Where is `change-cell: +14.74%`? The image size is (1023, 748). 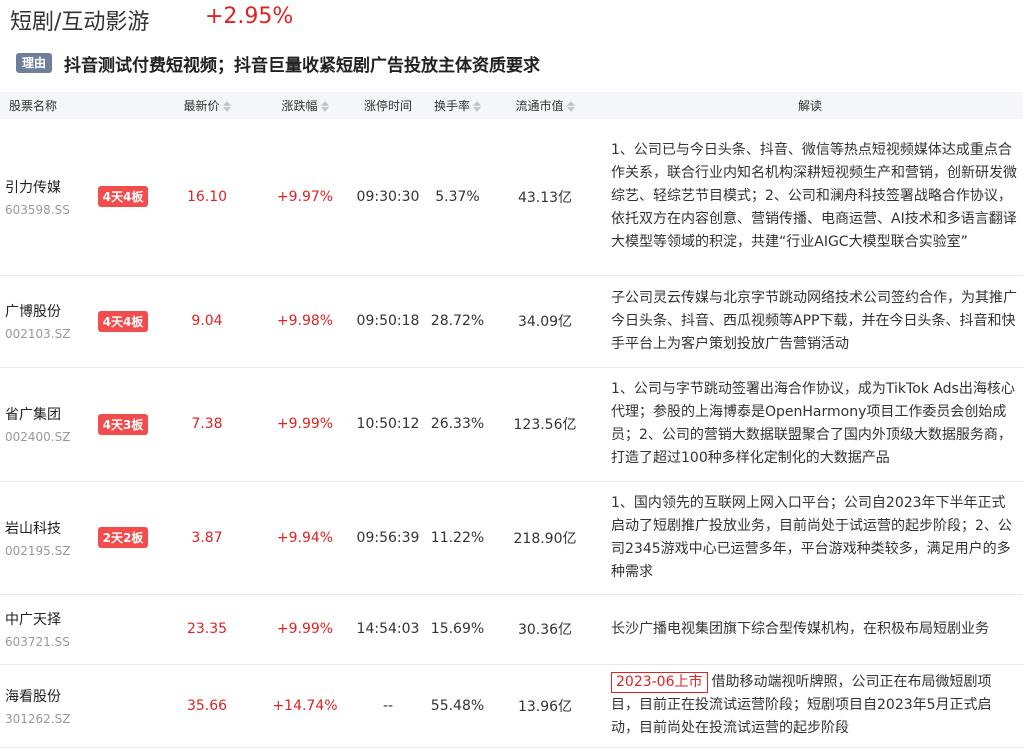
change-cell: +14.74% is located at coordinates (305, 706).